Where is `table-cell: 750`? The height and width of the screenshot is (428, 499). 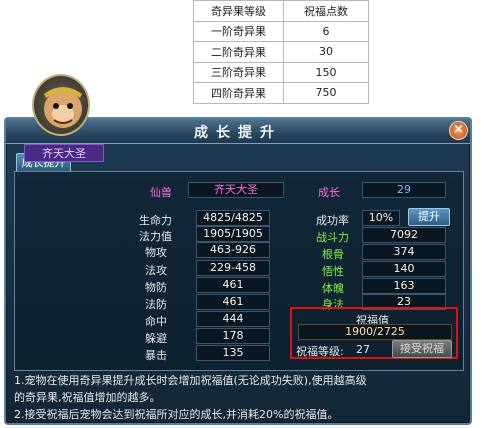 table-cell: 750 is located at coordinates (326, 93).